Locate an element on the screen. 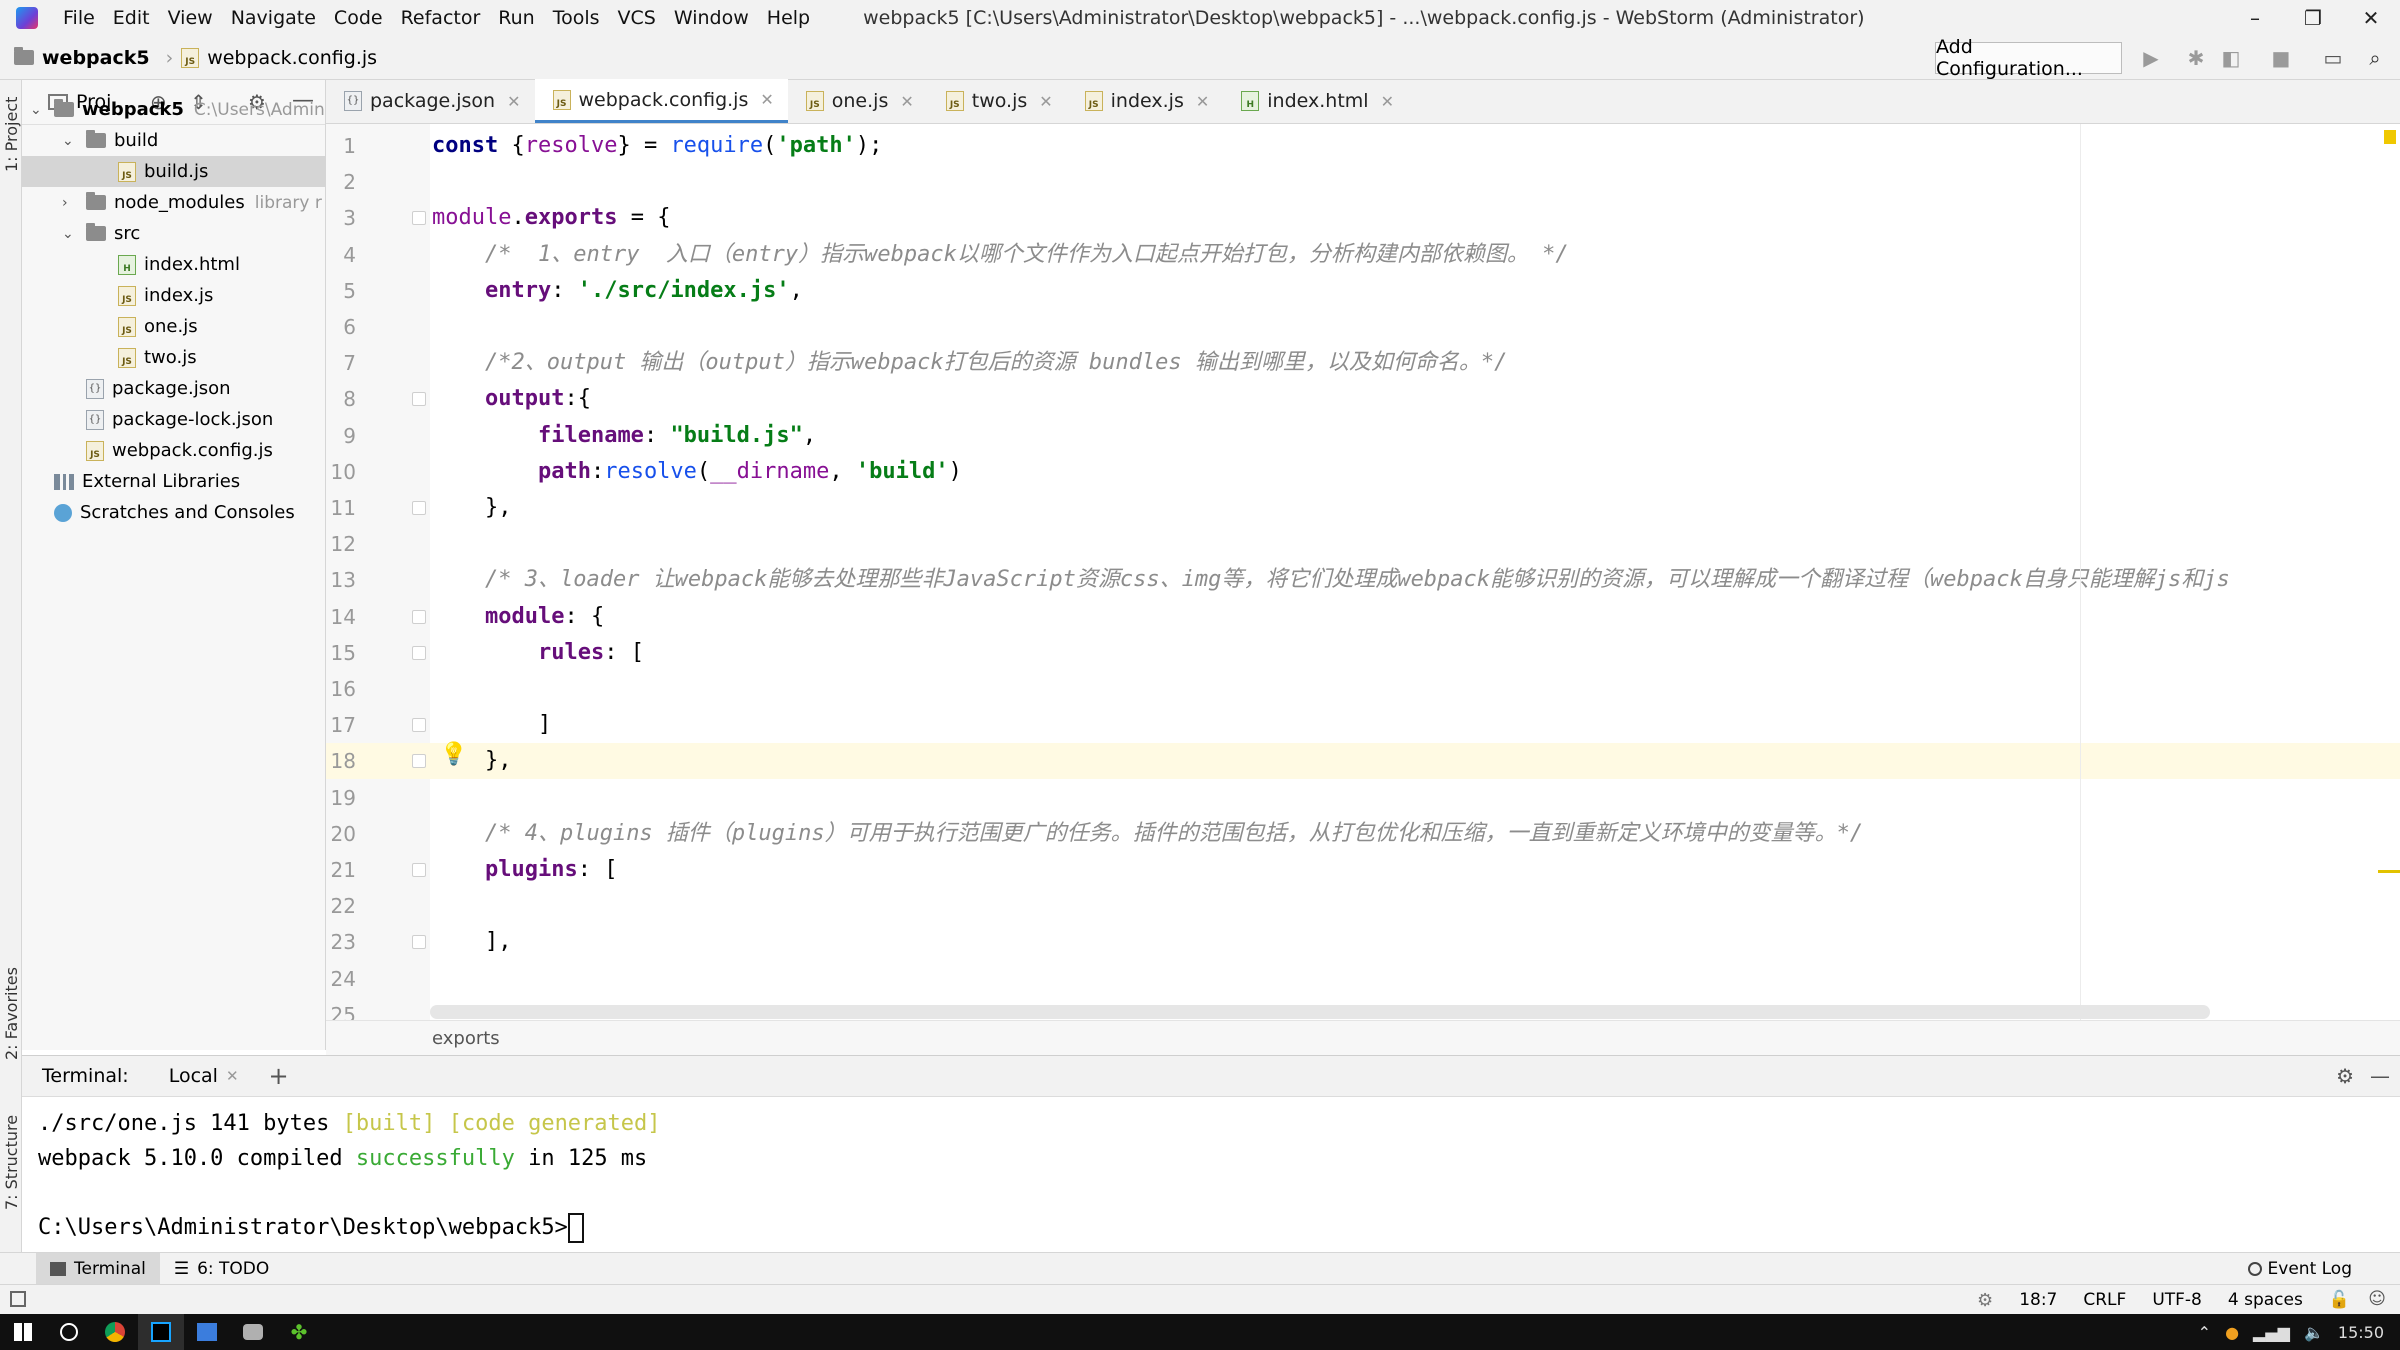  search-icon: ⌕ is located at coordinates (2375, 58).